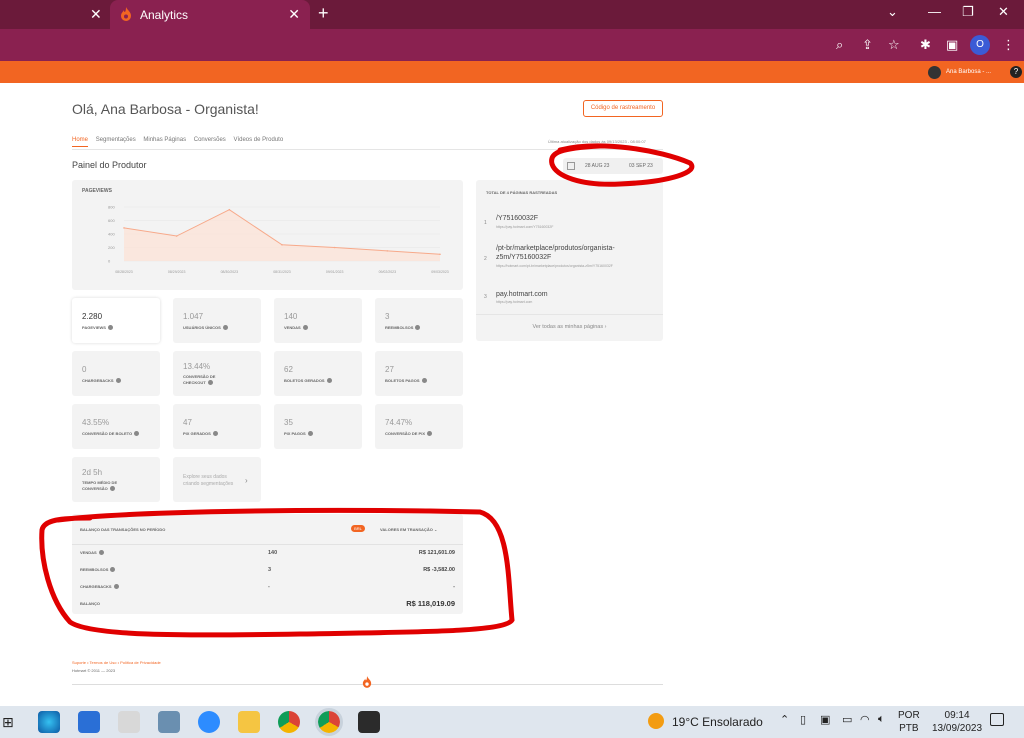 The width and height of the screenshot is (1024, 738). I want to click on tray-app-icon: ▣, so click(825, 719).